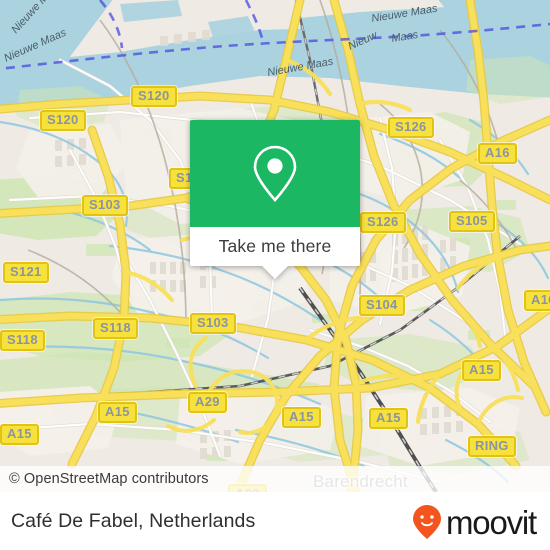  I want to click on road-shield: RING, so click(492, 446).